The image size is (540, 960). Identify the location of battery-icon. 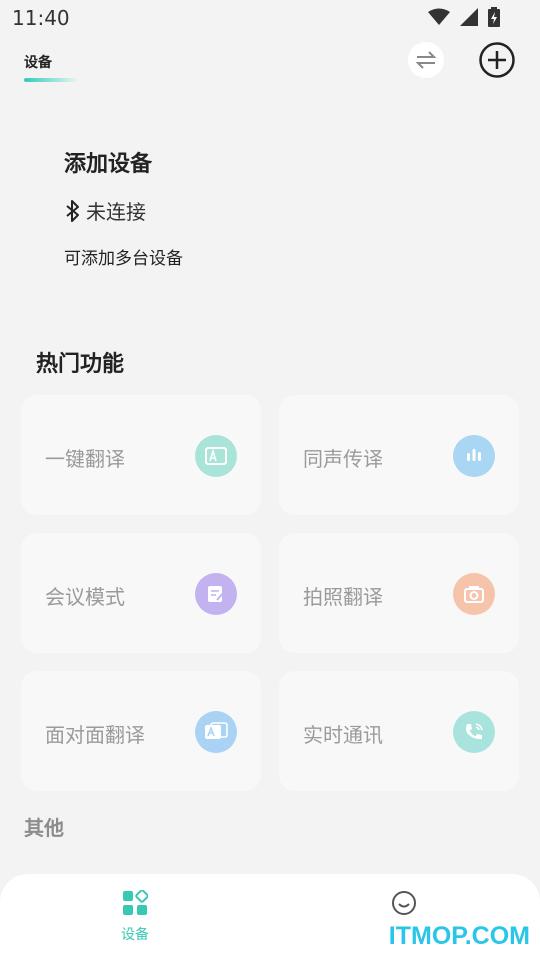
(494, 17).